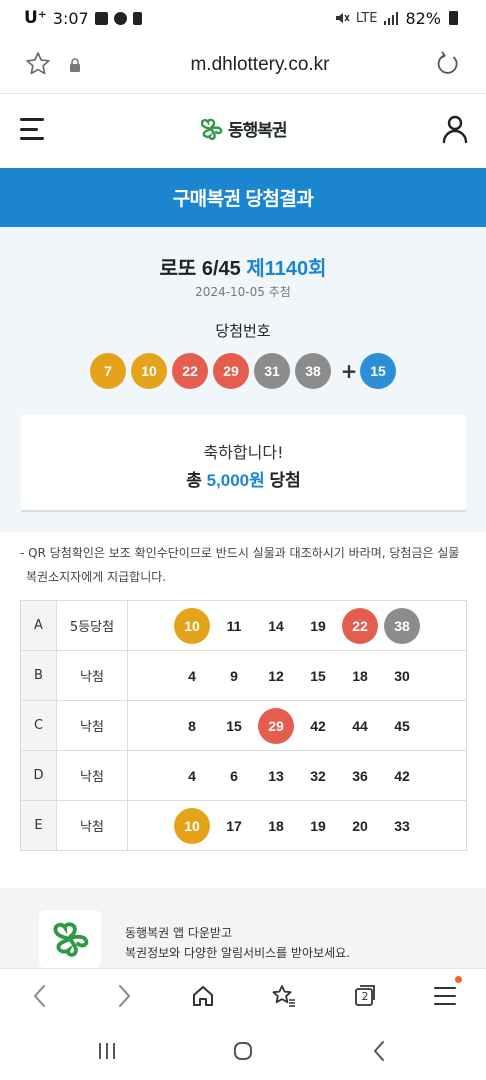  I want to click on matched-number: 38, so click(402, 625).